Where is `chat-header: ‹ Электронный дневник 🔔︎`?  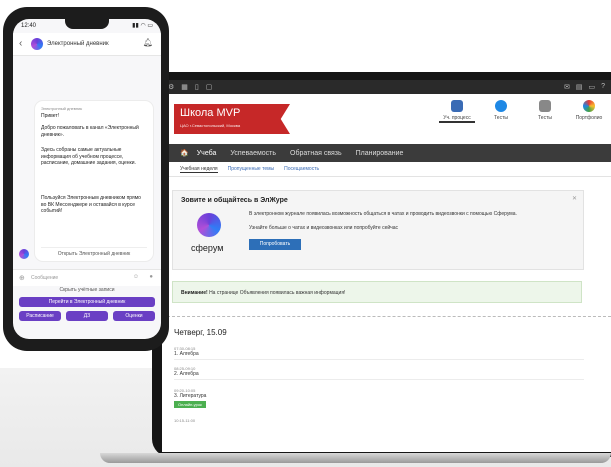
chat-header: ‹ Электронный дневник 🔔︎ is located at coordinates (87, 44).